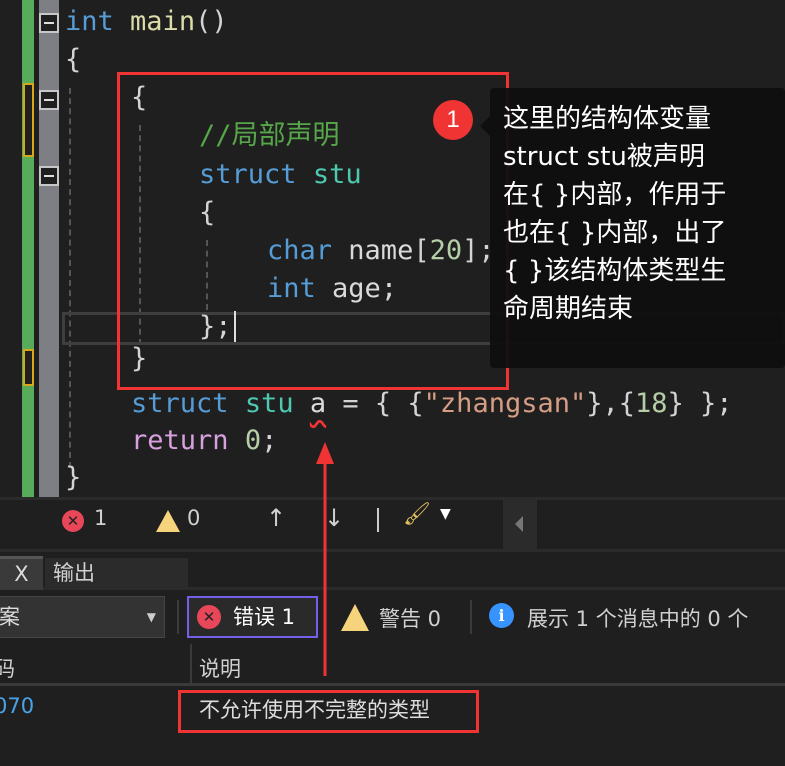 This screenshot has width=785, height=766. Describe the element at coordinates (615, 195) in the screenshot. I see `callout-line: 在{ }内部，作用于` at that location.